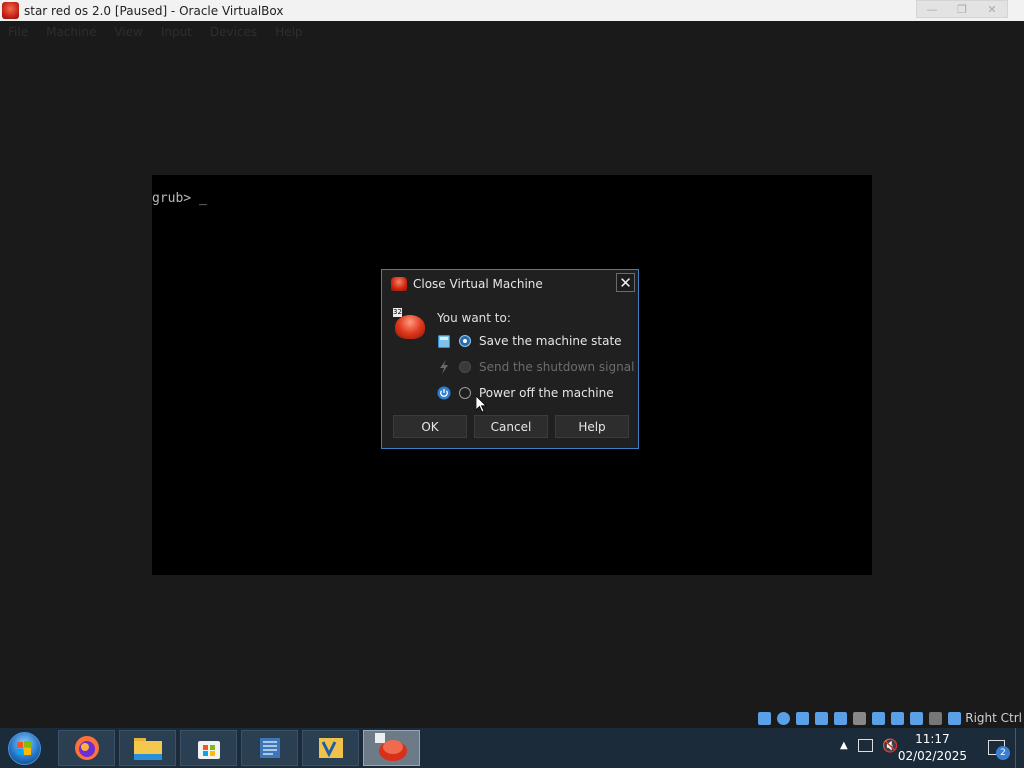 This screenshot has width=1024, height=768. What do you see at coordinates (71, 32) in the screenshot?
I see `menu-machine: Machine` at bounding box center [71, 32].